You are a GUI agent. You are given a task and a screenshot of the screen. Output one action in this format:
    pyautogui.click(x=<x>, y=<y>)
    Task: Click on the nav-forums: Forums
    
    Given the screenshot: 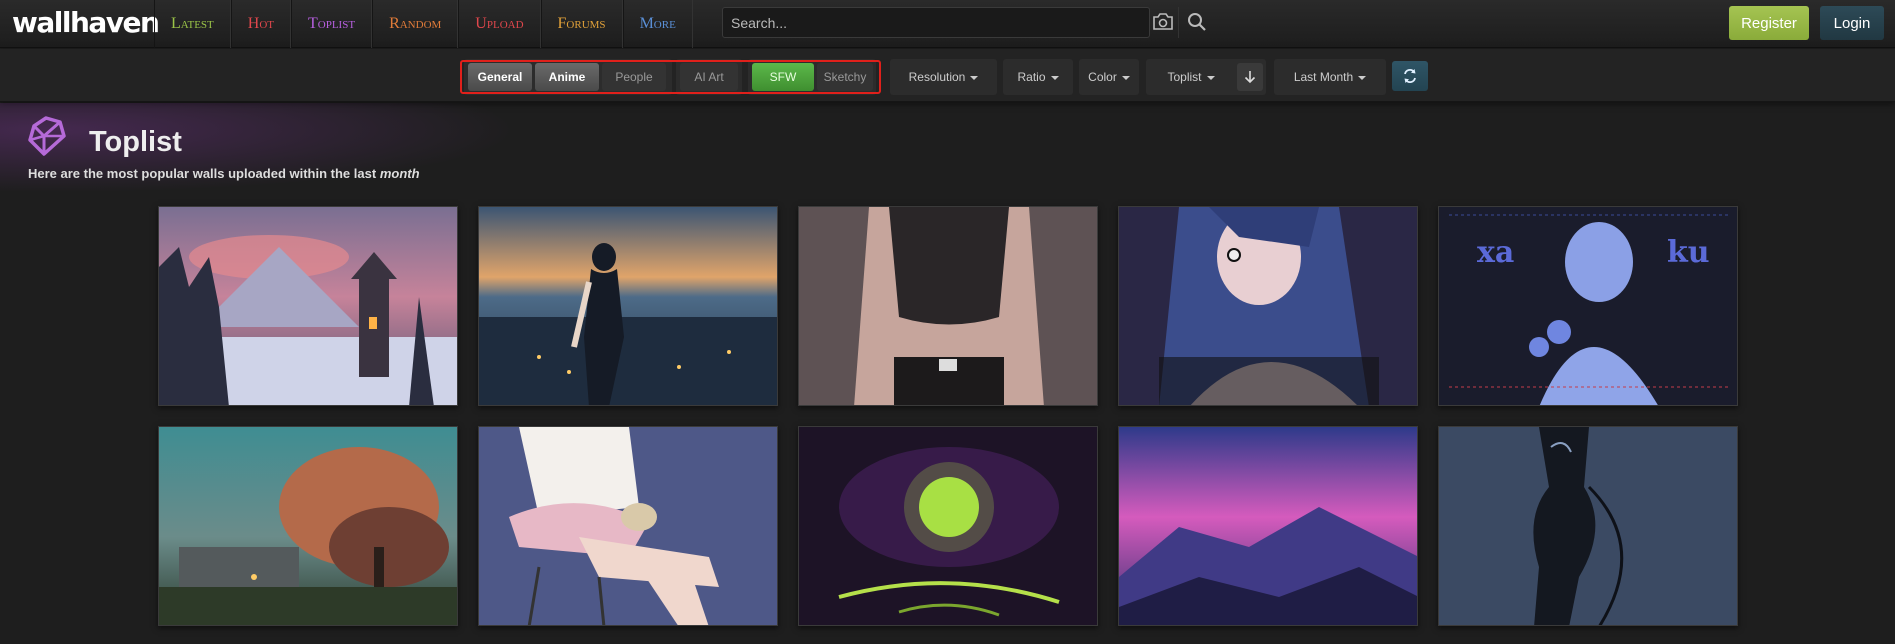 What is the action you would take?
    pyautogui.click(x=581, y=24)
    